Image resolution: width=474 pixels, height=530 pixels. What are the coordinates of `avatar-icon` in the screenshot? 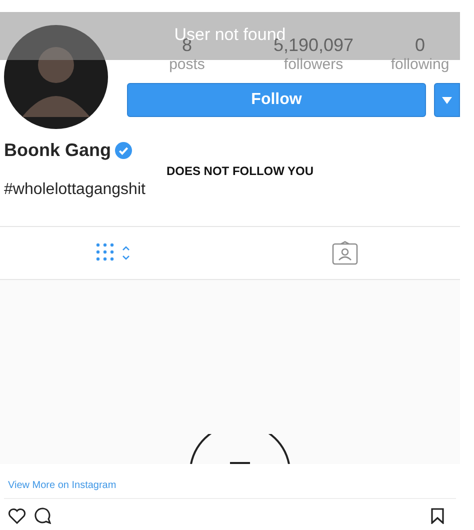 It's located at (56, 77).